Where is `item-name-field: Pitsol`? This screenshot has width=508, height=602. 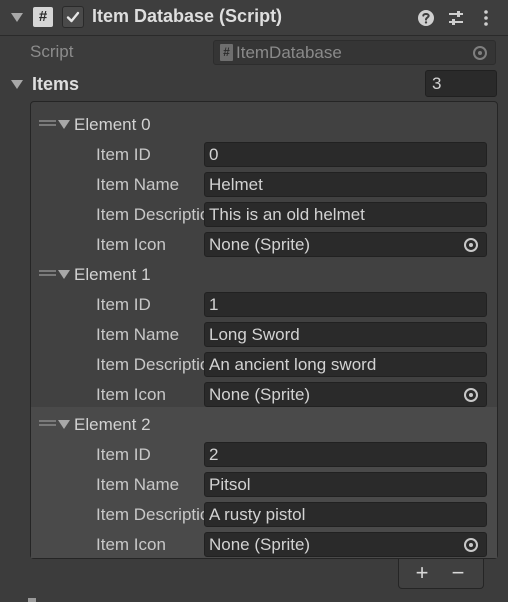
item-name-field: Pitsol is located at coordinates (345, 484).